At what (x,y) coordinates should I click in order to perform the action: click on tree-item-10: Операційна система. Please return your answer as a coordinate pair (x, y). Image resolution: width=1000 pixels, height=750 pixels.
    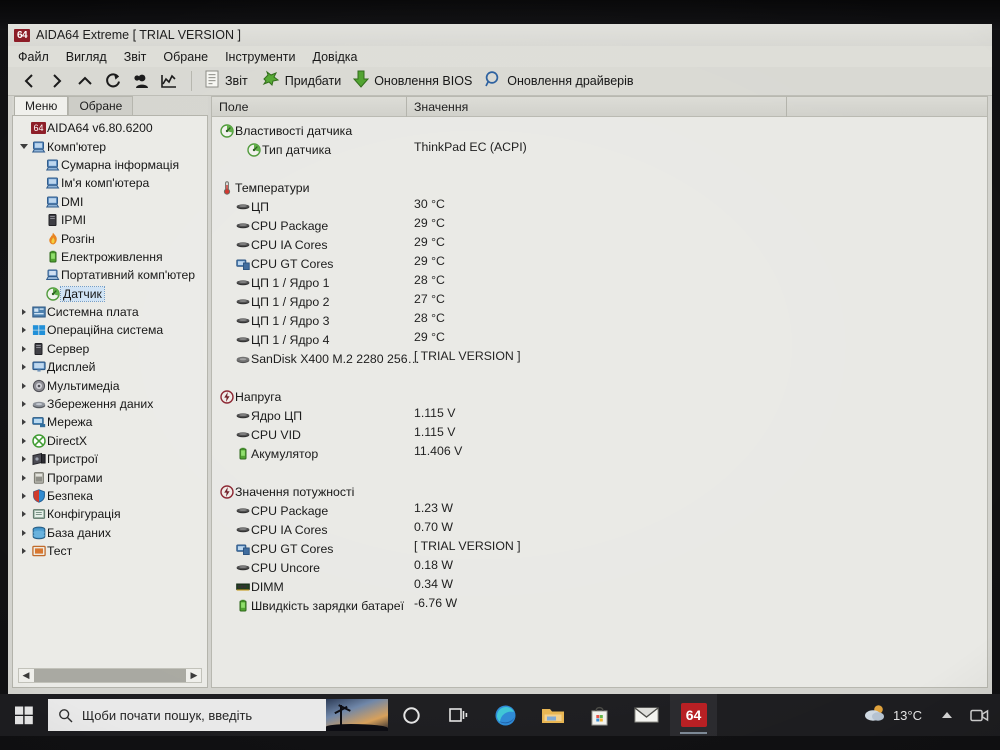
    Looking at the image, I should click on (110, 330).